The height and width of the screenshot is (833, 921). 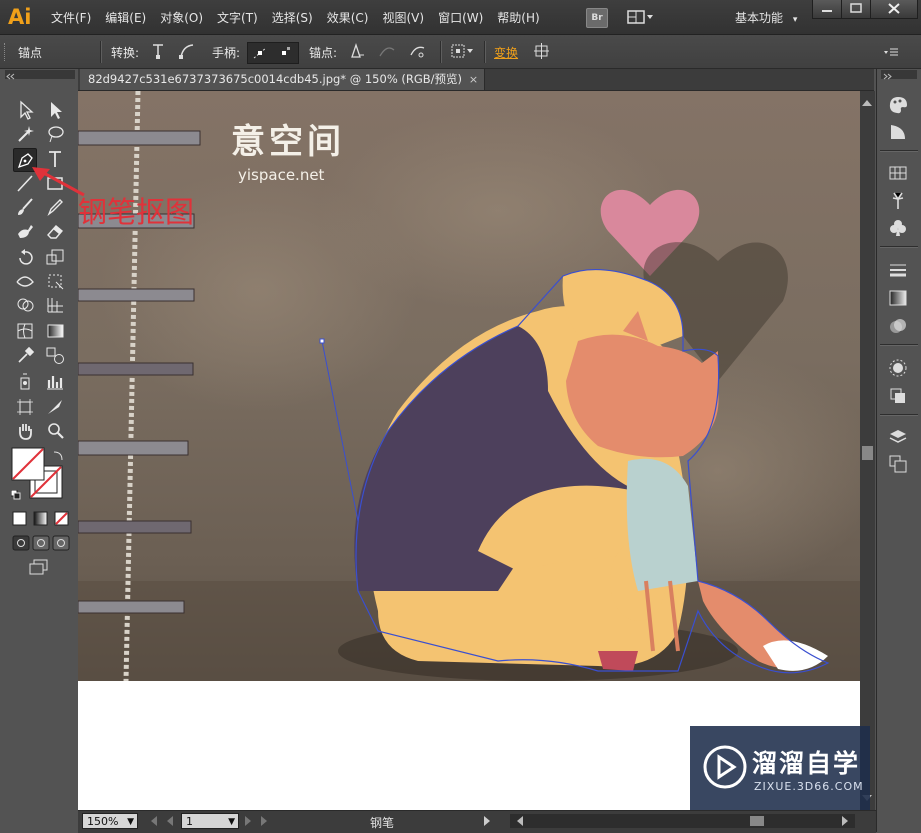 What do you see at coordinates (25, 281) in the screenshot?
I see `width-tool` at bounding box center [25, 281].